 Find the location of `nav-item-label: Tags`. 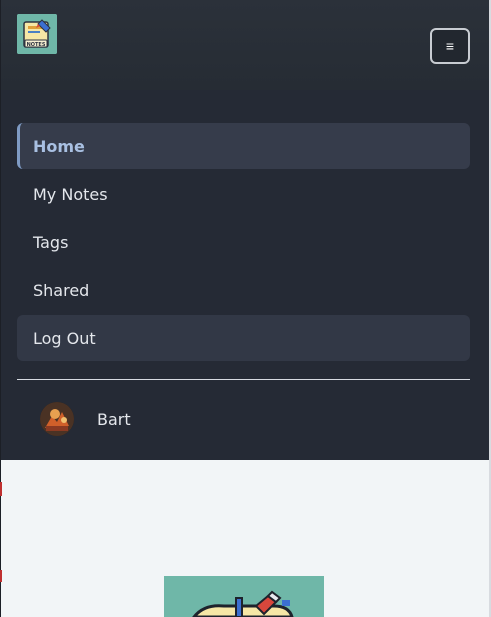

nav-item-label: Tags is located at coordinates (51, 242).